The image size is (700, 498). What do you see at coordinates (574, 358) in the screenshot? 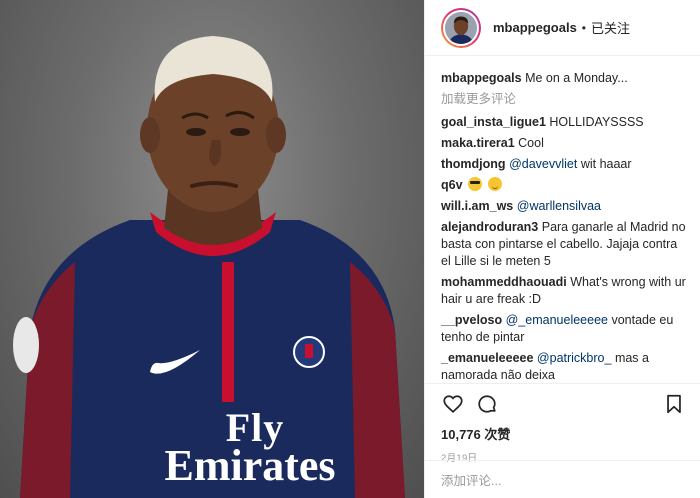
I see `comment-mention-link: @patrickbro_` at bounding box center [574, 358].